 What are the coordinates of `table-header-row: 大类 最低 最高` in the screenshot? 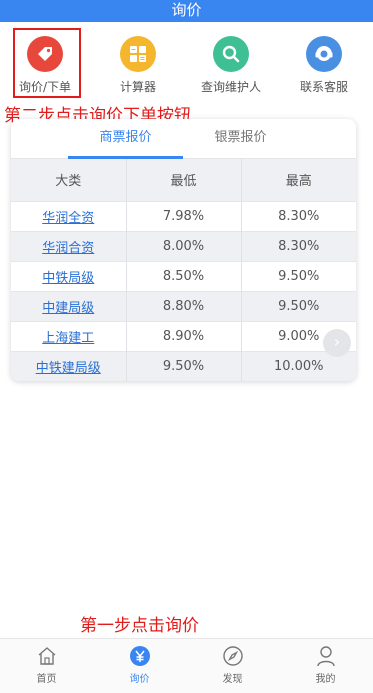 It's located at (183, 180).